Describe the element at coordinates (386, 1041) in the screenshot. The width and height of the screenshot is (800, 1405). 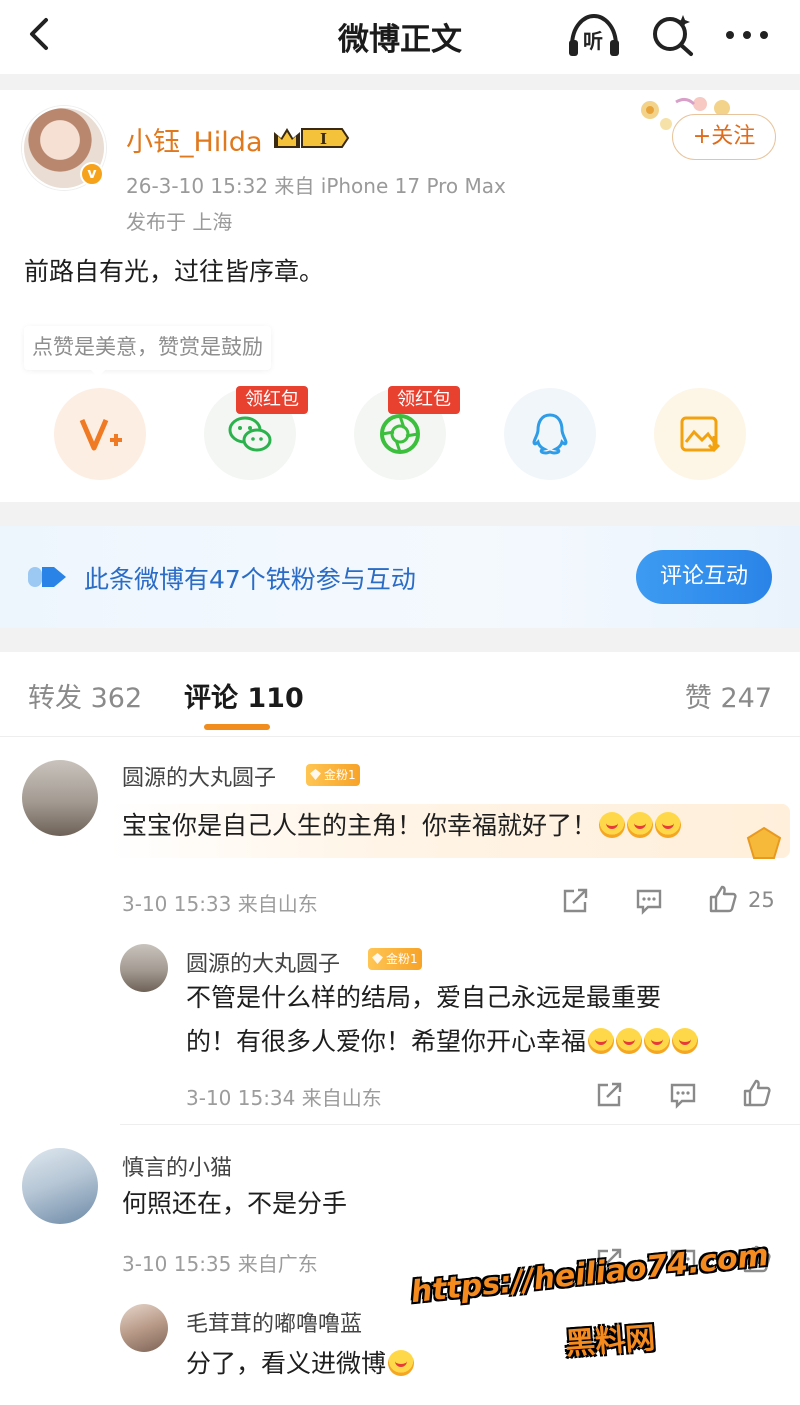
I see `reply-text-content: 的！有很多人爱你！希望你开心幸福` at that location.